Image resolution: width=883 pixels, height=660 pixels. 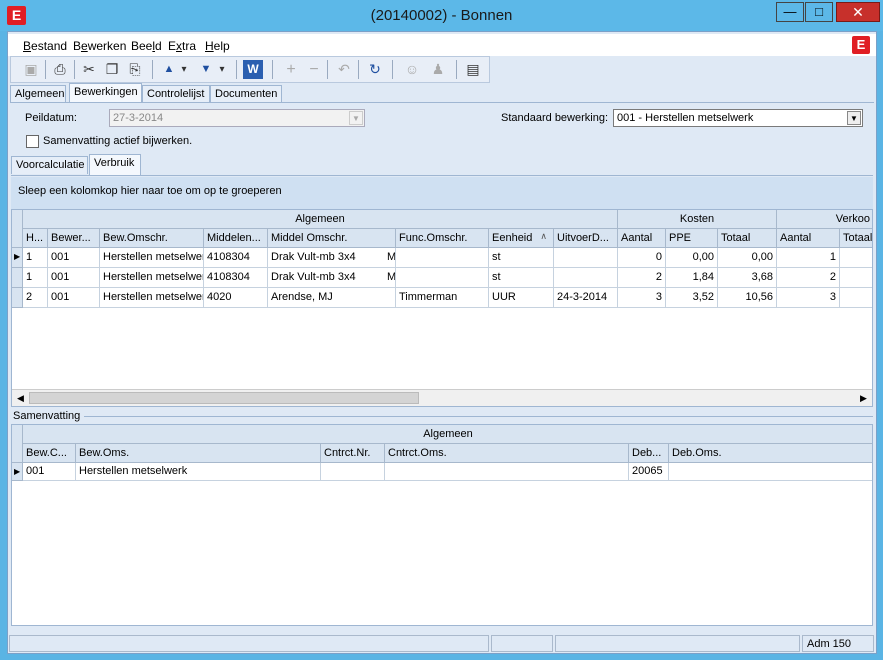 What do you see at coordinates (146, 46) in the screenshot?
I see `menu-beeld: Beeld` at bounding box center [146, 46].